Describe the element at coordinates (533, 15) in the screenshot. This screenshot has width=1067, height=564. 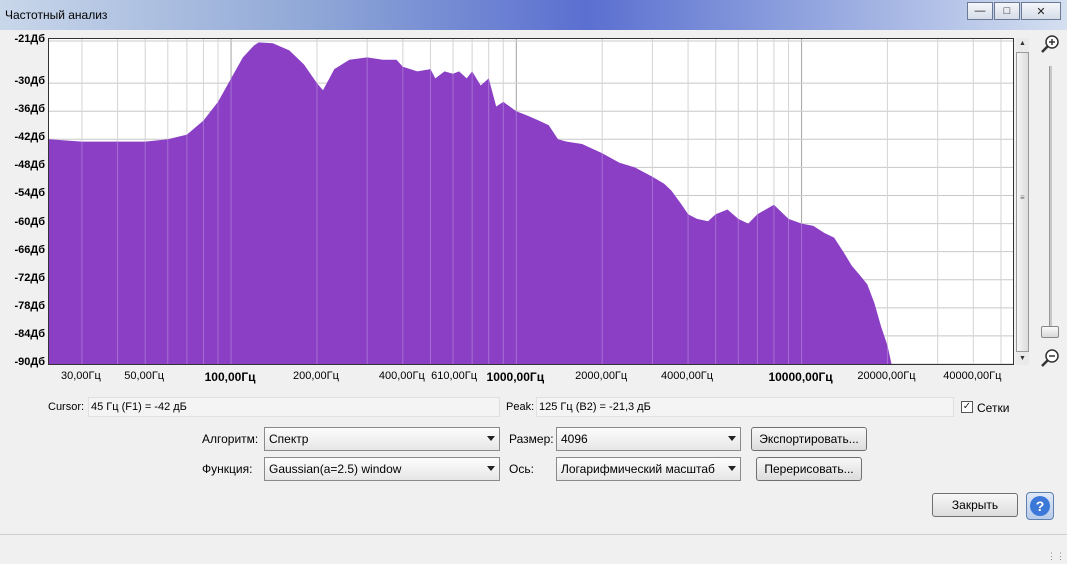
I see `title-bar: Частотный анализ — □ ✕` at that location.